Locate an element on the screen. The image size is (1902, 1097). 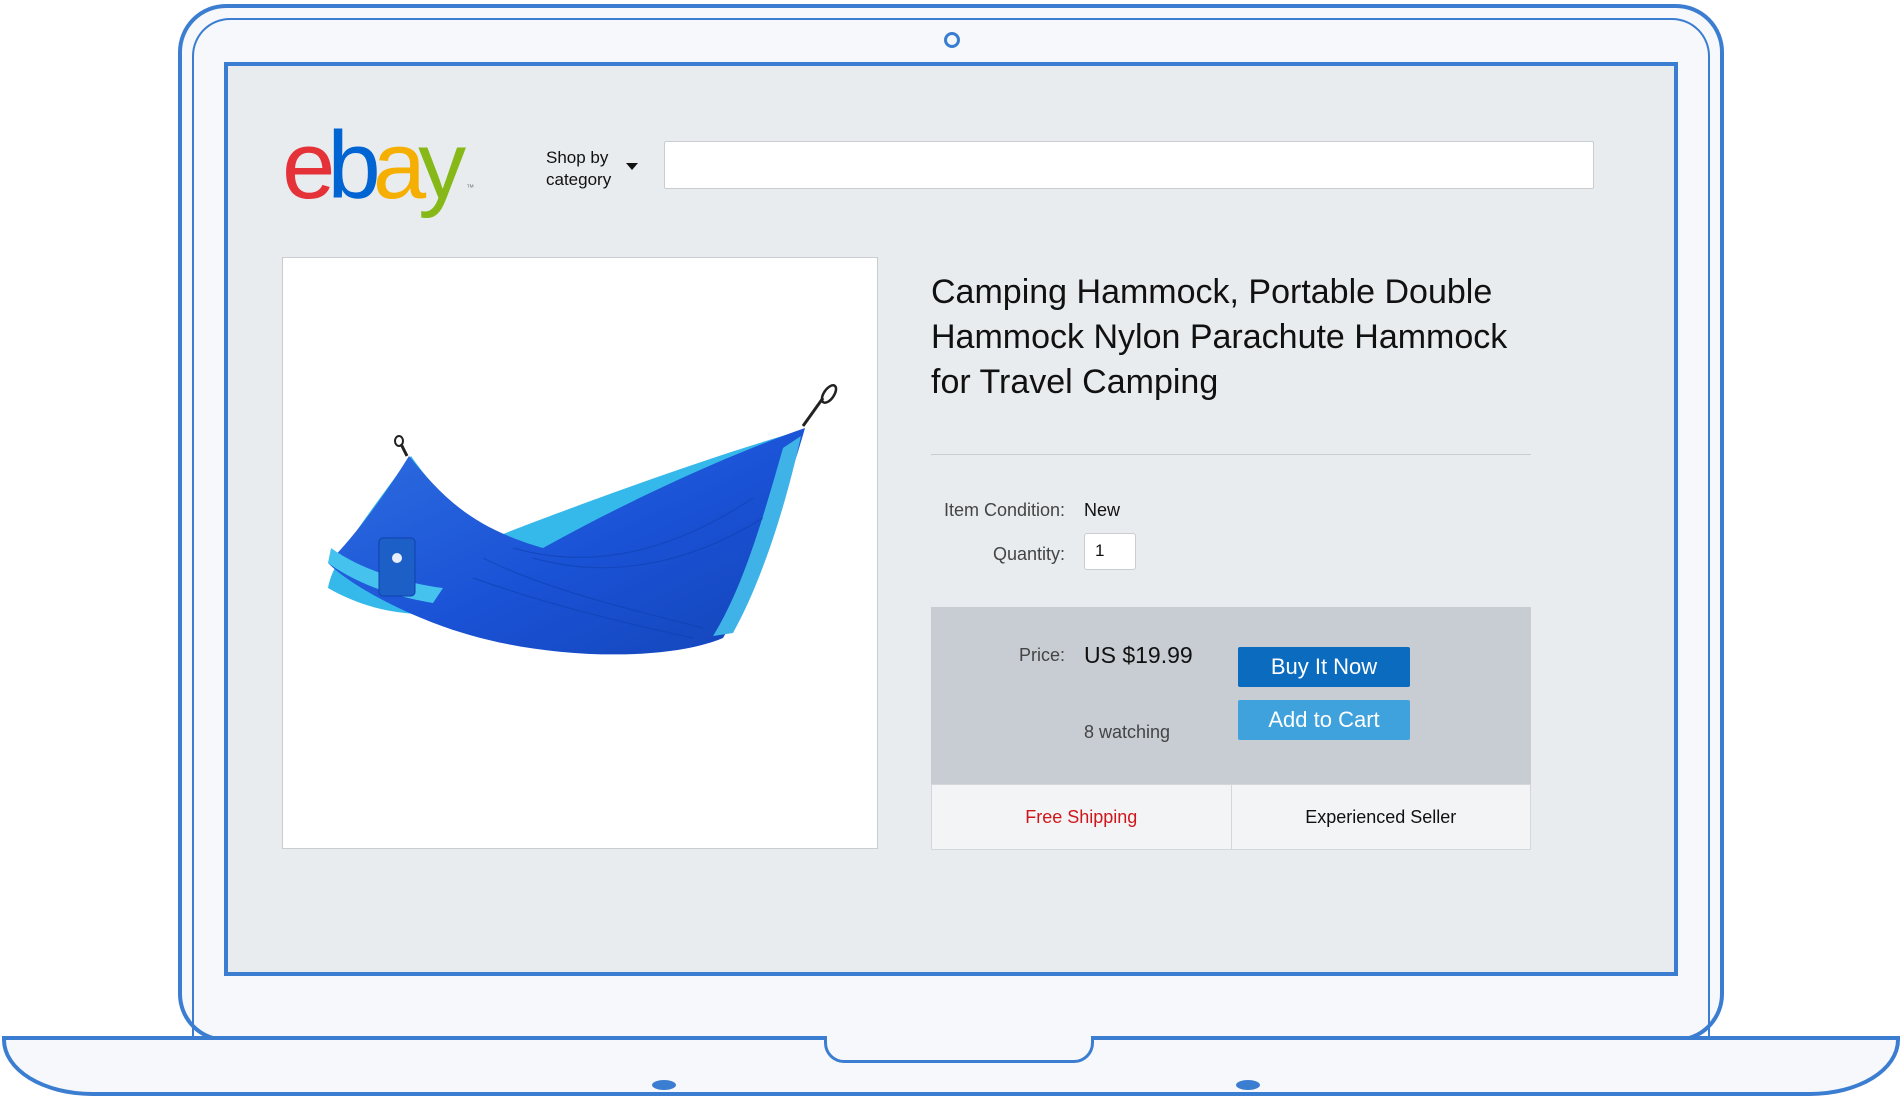
item-condition-label: Item Condition: is located at coordinates (1004, 510).